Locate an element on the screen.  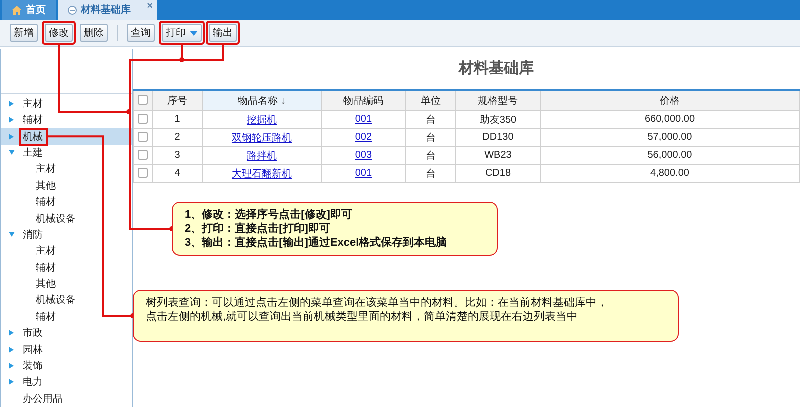
toolbar-button: 输出 is located at coordinates (223, 33).